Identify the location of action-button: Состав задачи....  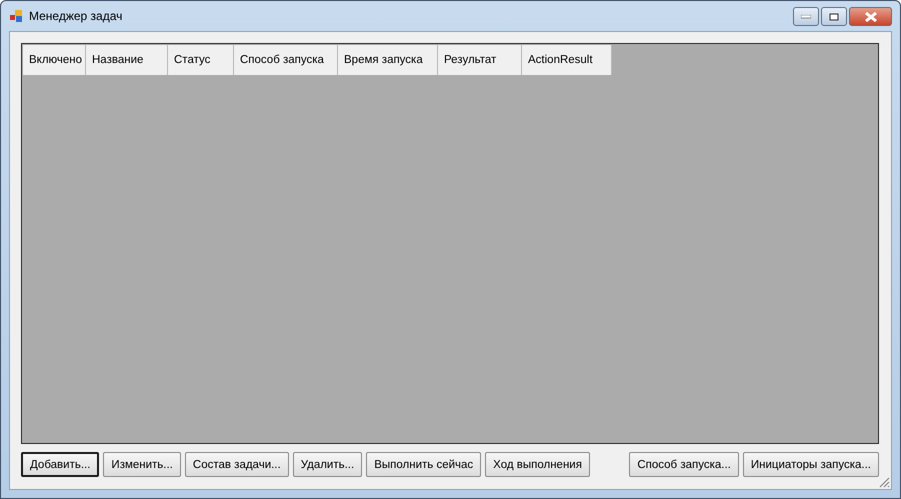
(236, 464).